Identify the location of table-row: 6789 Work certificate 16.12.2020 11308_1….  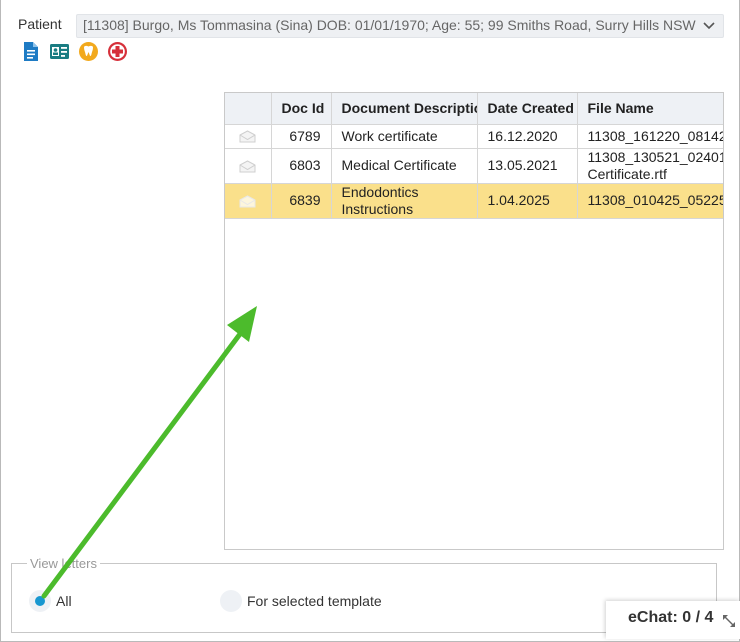
(474, 136).